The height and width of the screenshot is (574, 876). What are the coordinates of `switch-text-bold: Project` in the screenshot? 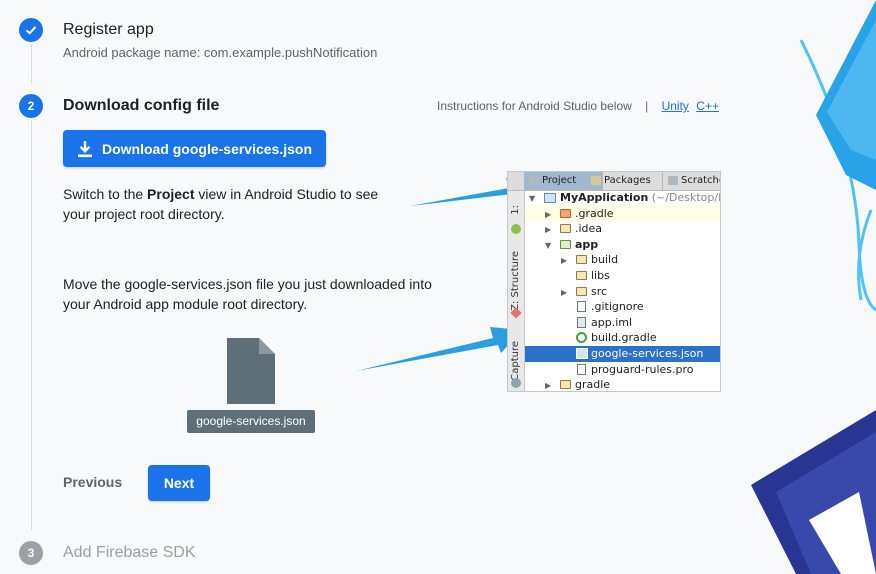 It's located at (171, 194).